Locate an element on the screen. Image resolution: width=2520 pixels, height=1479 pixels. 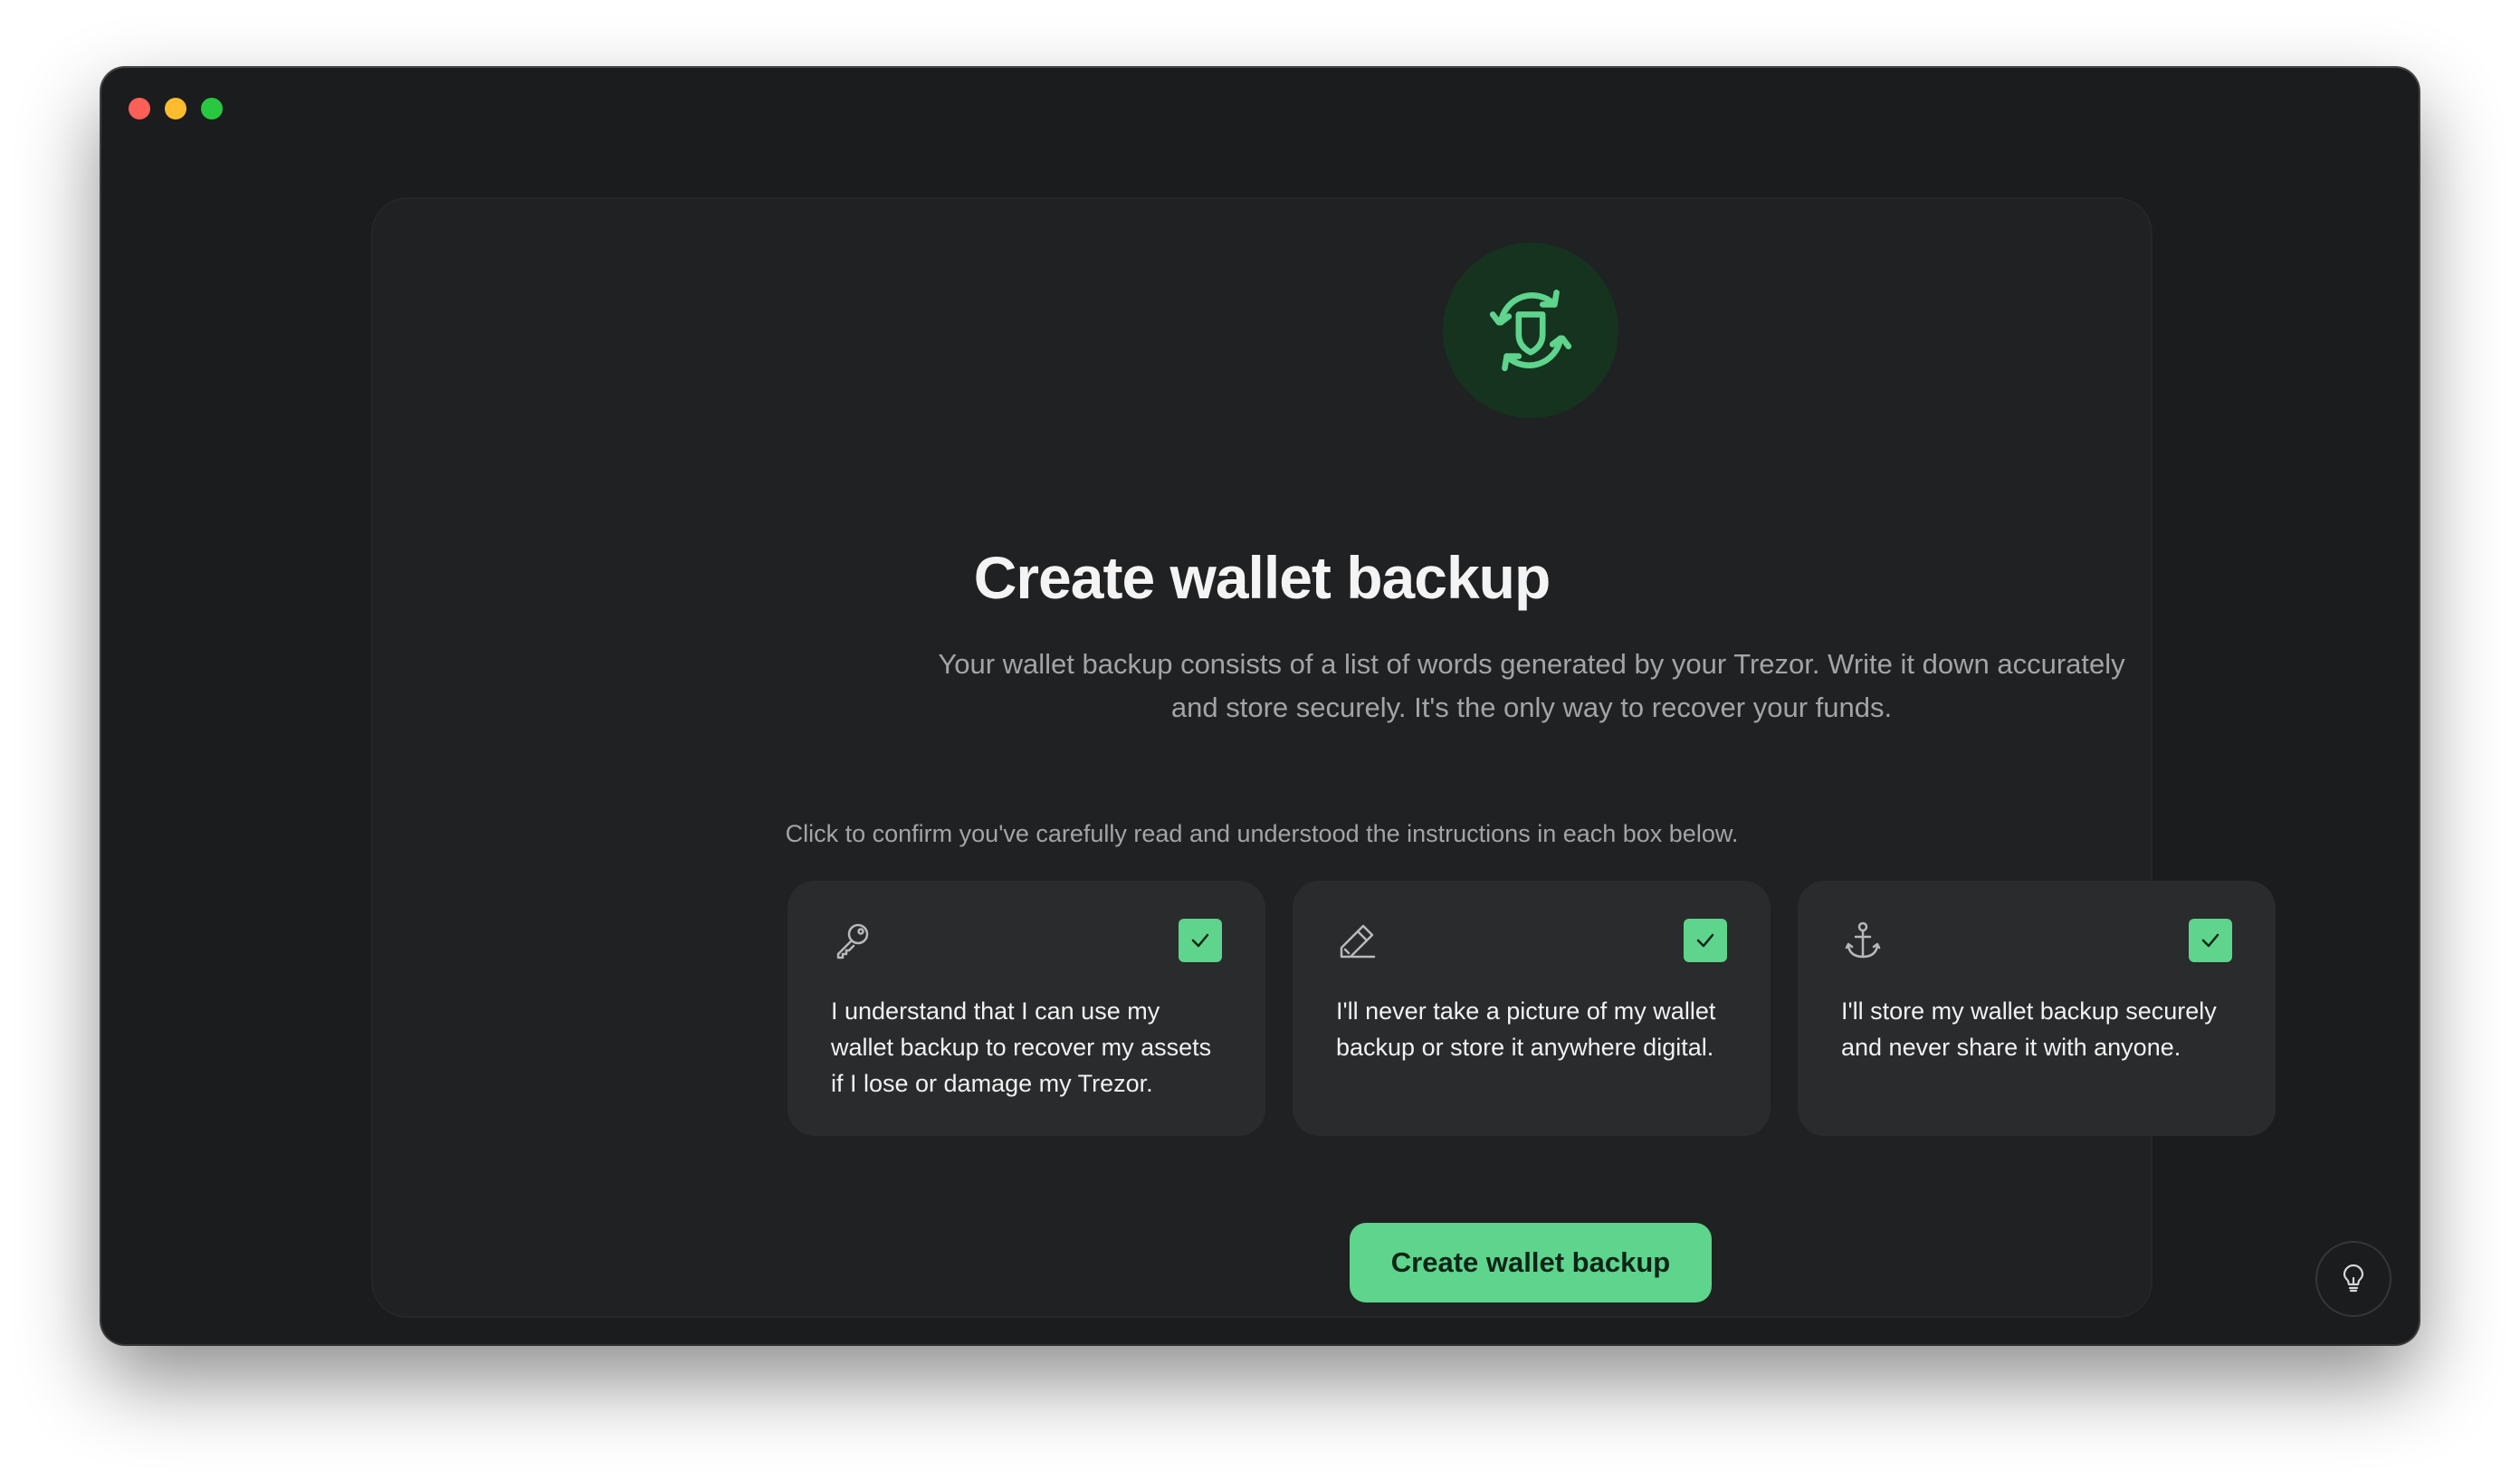
tips-button is located at coordinates (2353, 1279).